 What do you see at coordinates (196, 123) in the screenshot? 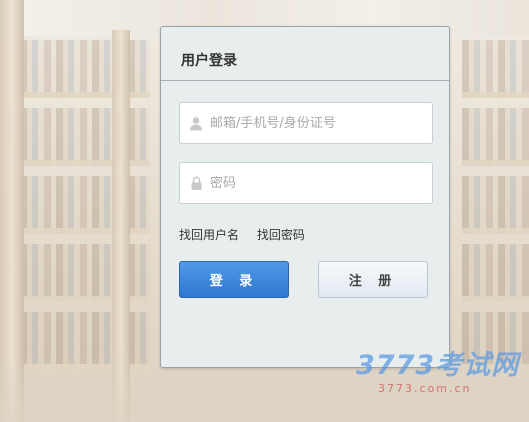
I see `user-icon` at bounding box center [196, 123].